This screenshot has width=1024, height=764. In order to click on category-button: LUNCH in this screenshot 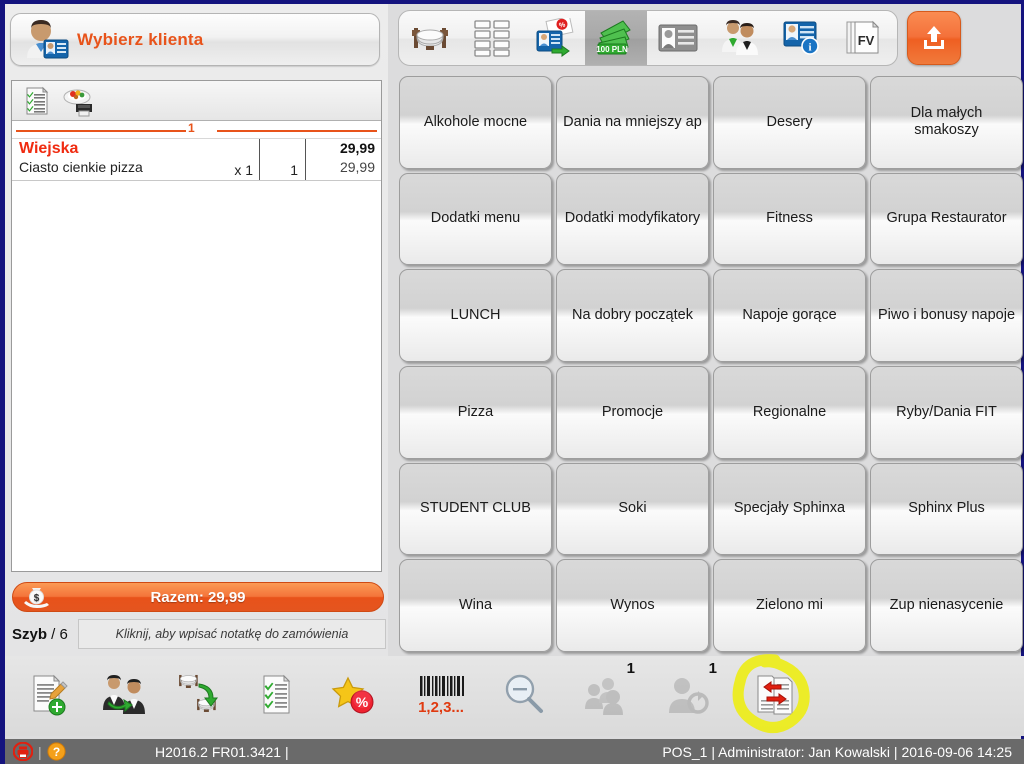, I will do `click(475, 315)`.